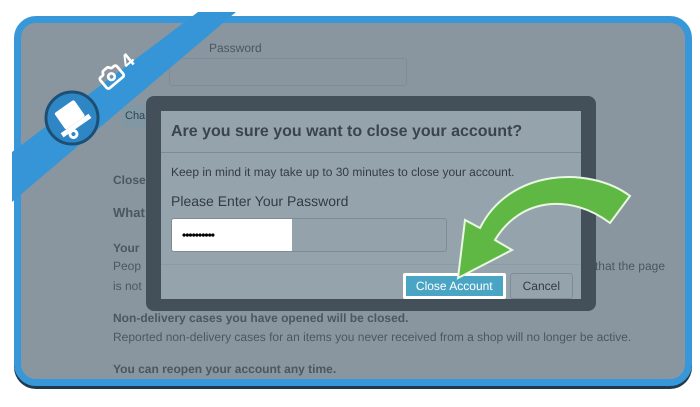 The height and width of the screenshot is (407, 700). Describe the element at coordinates (541, 286) in the screenshot. I see `cancel-button: Cancel` at that location.